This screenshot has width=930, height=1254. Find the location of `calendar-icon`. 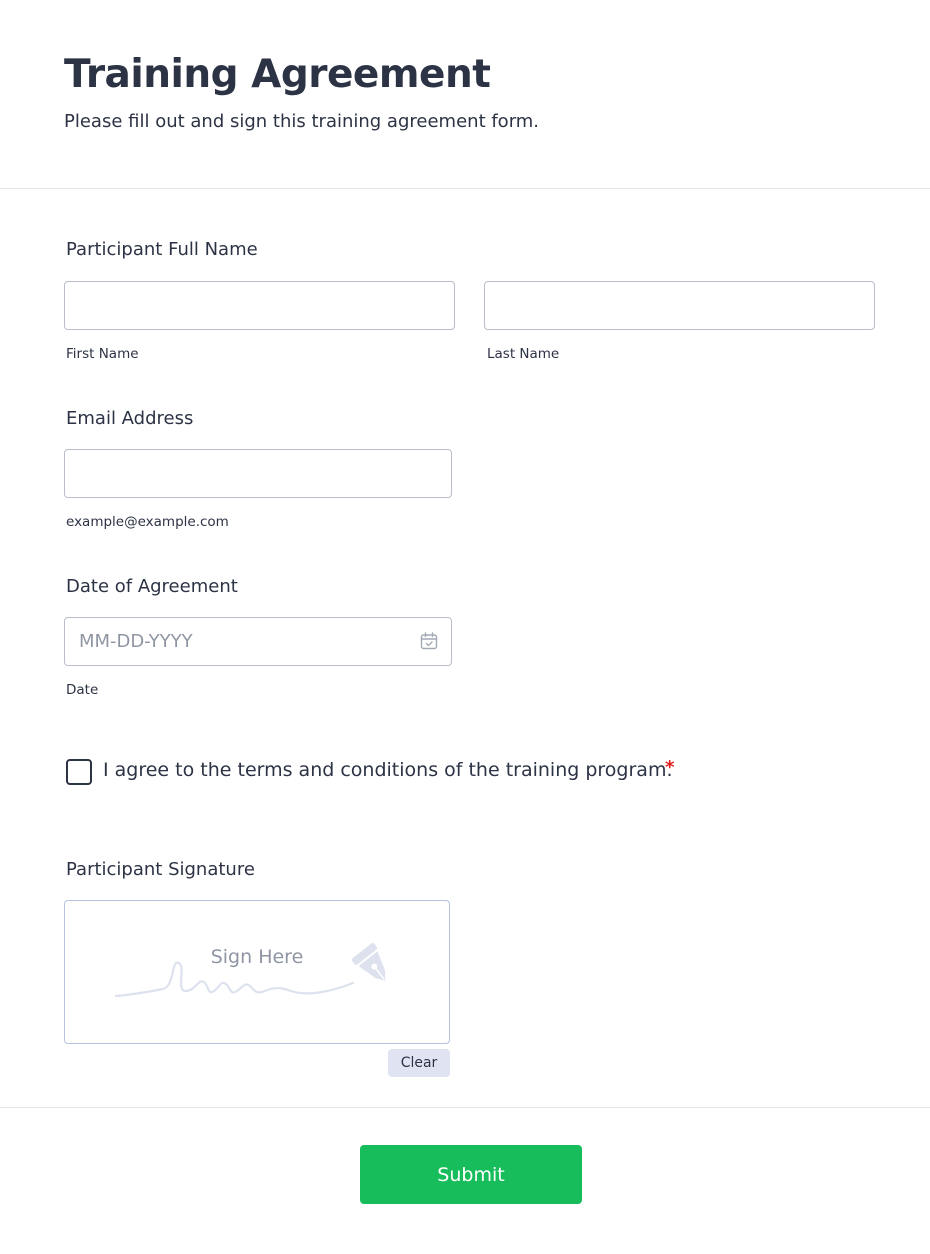

calendar-icon is located at coordinates (429, 641).